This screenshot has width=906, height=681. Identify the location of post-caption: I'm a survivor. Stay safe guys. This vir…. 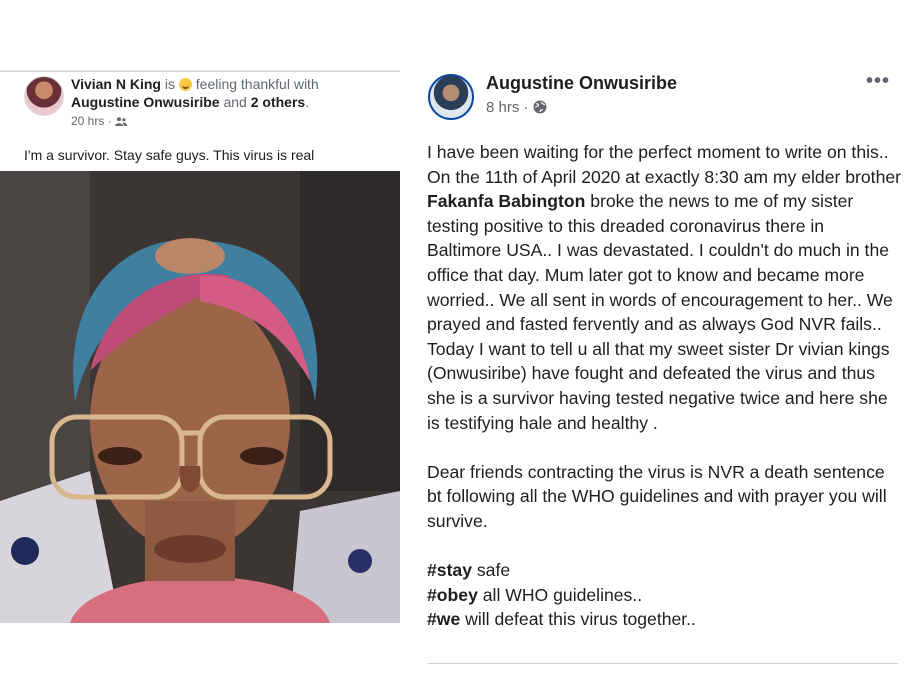
(169, 155).